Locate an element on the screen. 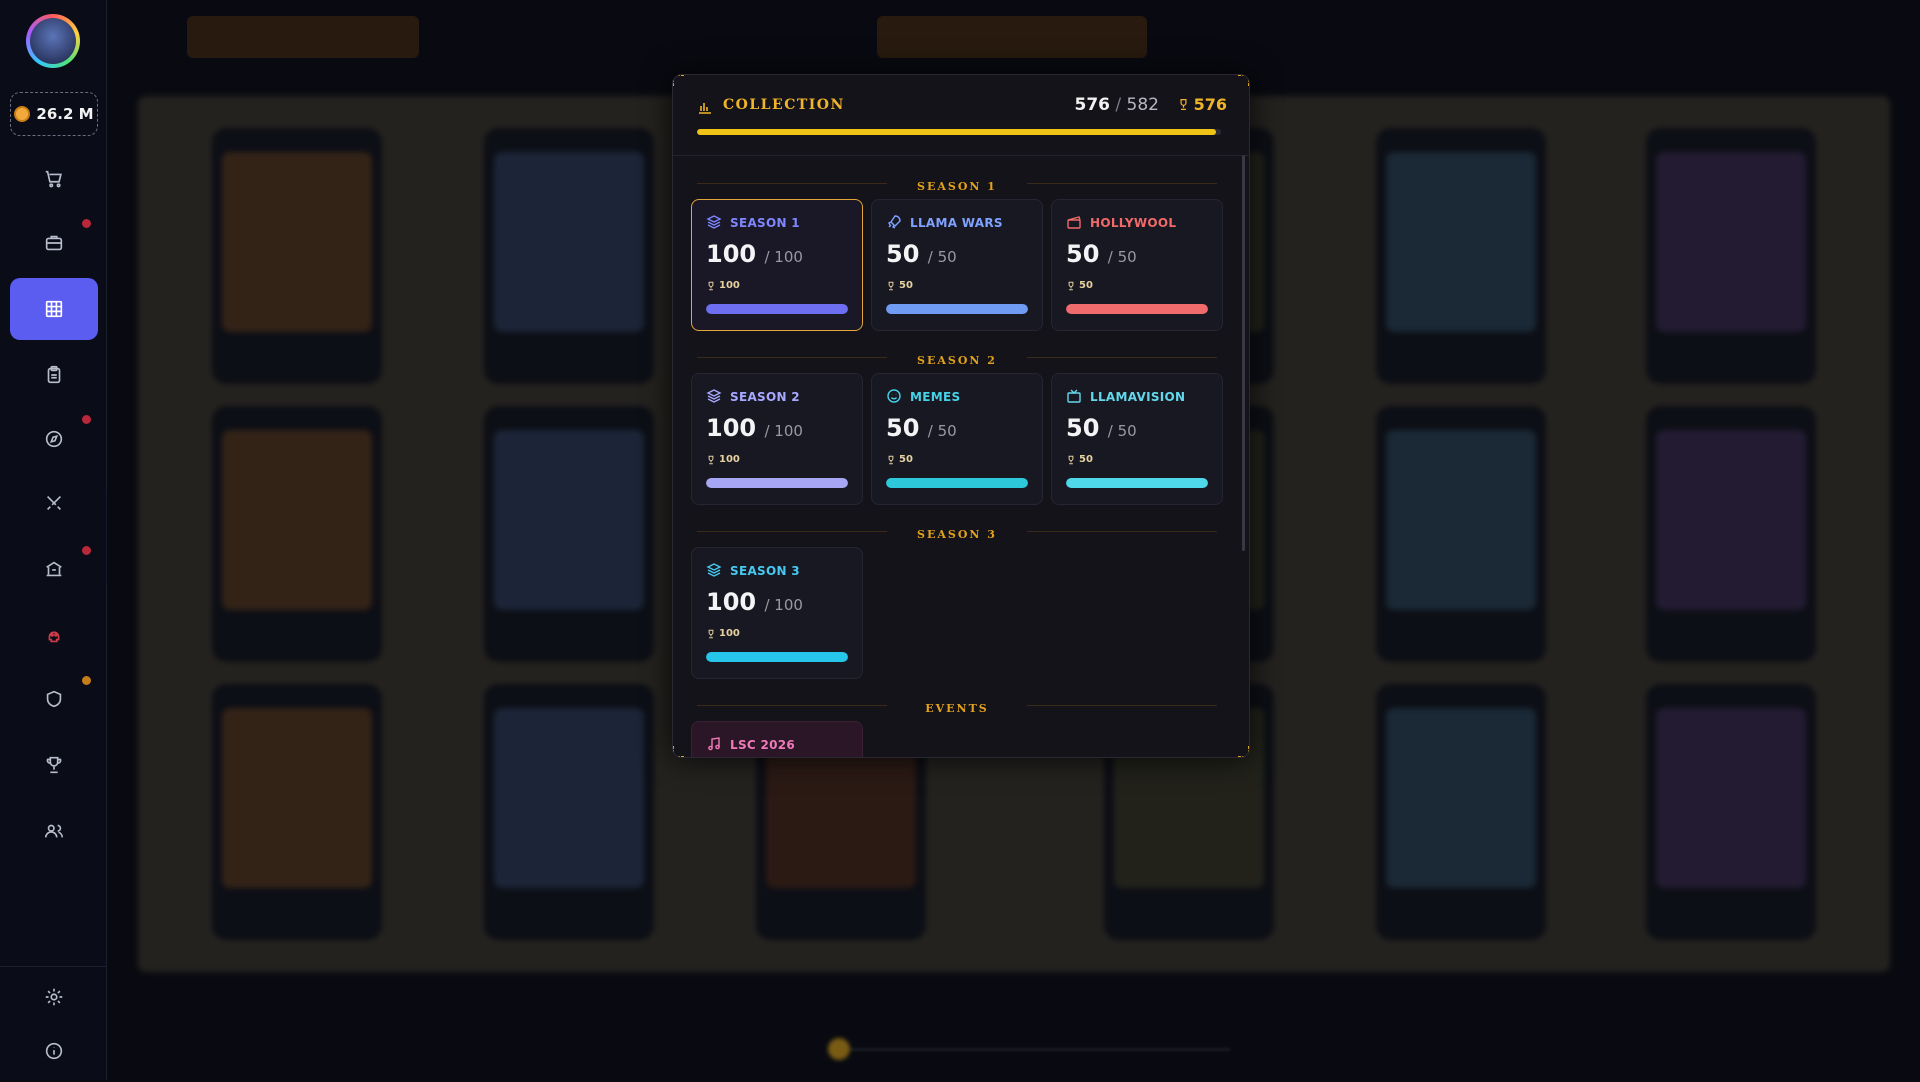 Image resolution: width=1920 pixels, height=1082 pixels. collection-tile: SEASON 3 100 / 100 100 is located at coordinates (777, 613).